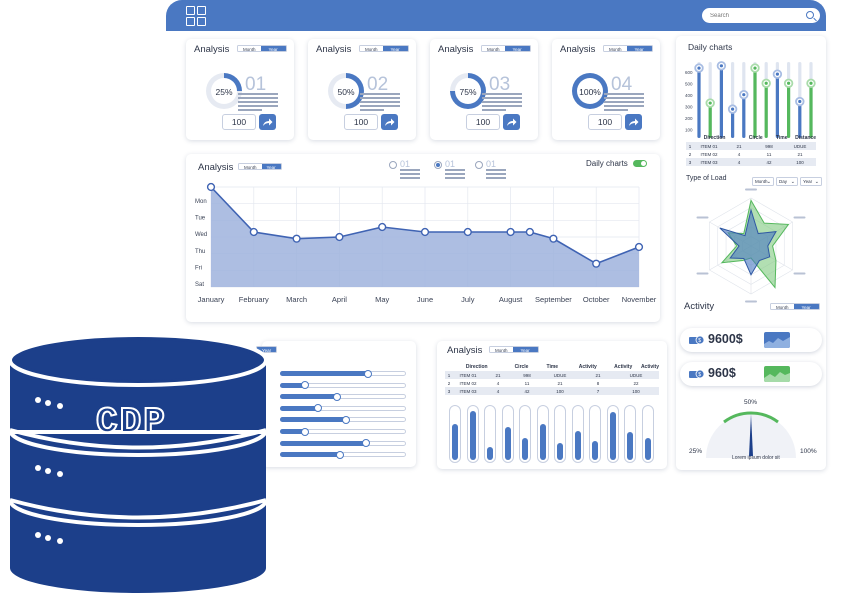 The width and height of the screenshot is (856, 596). I want to click on table-toggle-month: Month, so click(501, 349).